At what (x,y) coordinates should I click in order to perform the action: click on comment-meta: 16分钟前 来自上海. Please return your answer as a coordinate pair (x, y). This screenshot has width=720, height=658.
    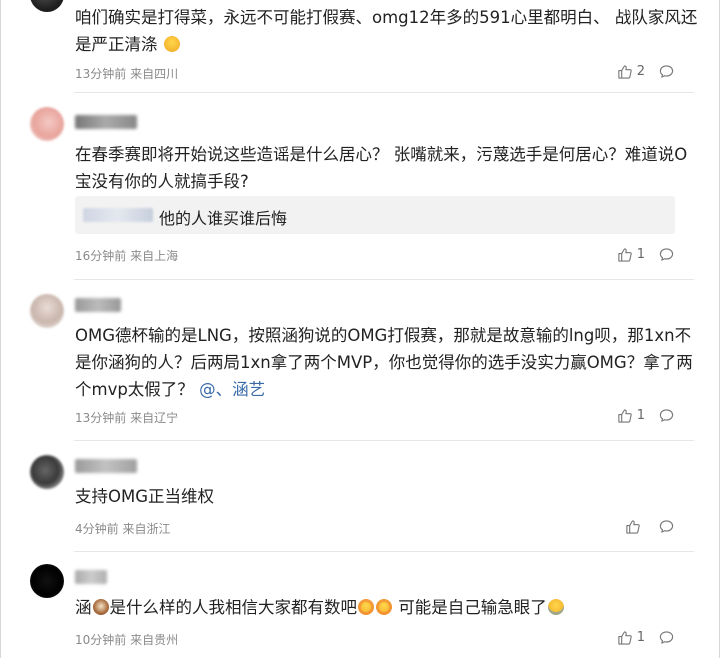
    Looking at the image, I should click on (127, 256).